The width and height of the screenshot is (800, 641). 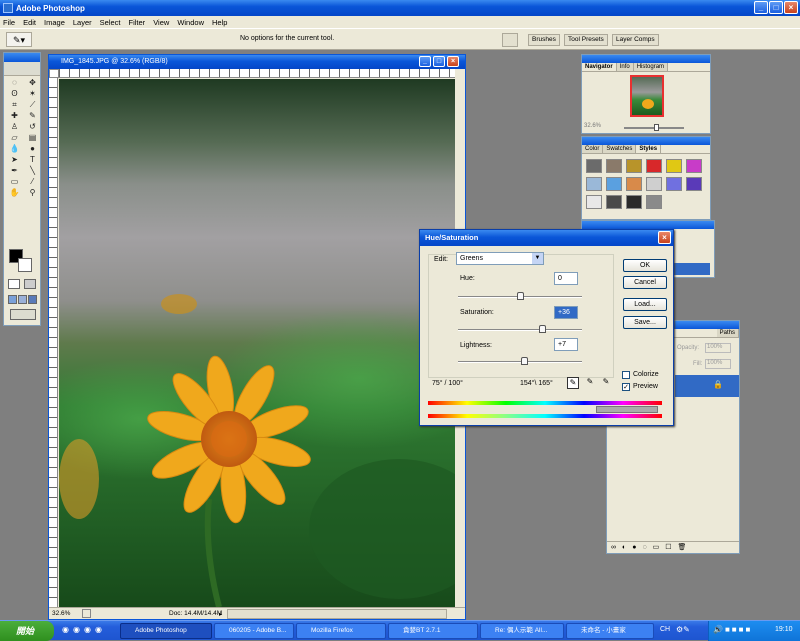 I want to click on maximize-button: □, so click(x=776, y=7).